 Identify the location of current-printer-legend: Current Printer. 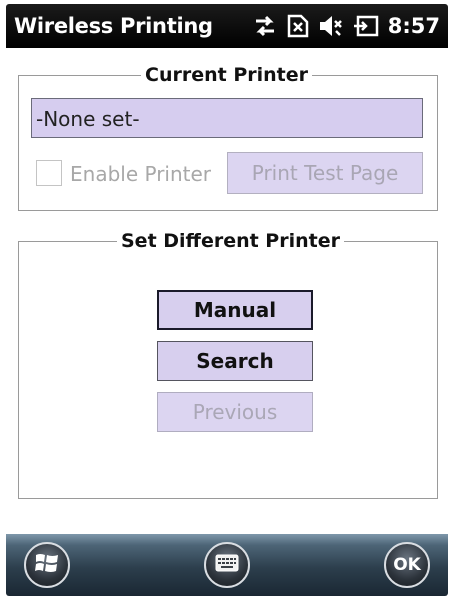
(226, 75).